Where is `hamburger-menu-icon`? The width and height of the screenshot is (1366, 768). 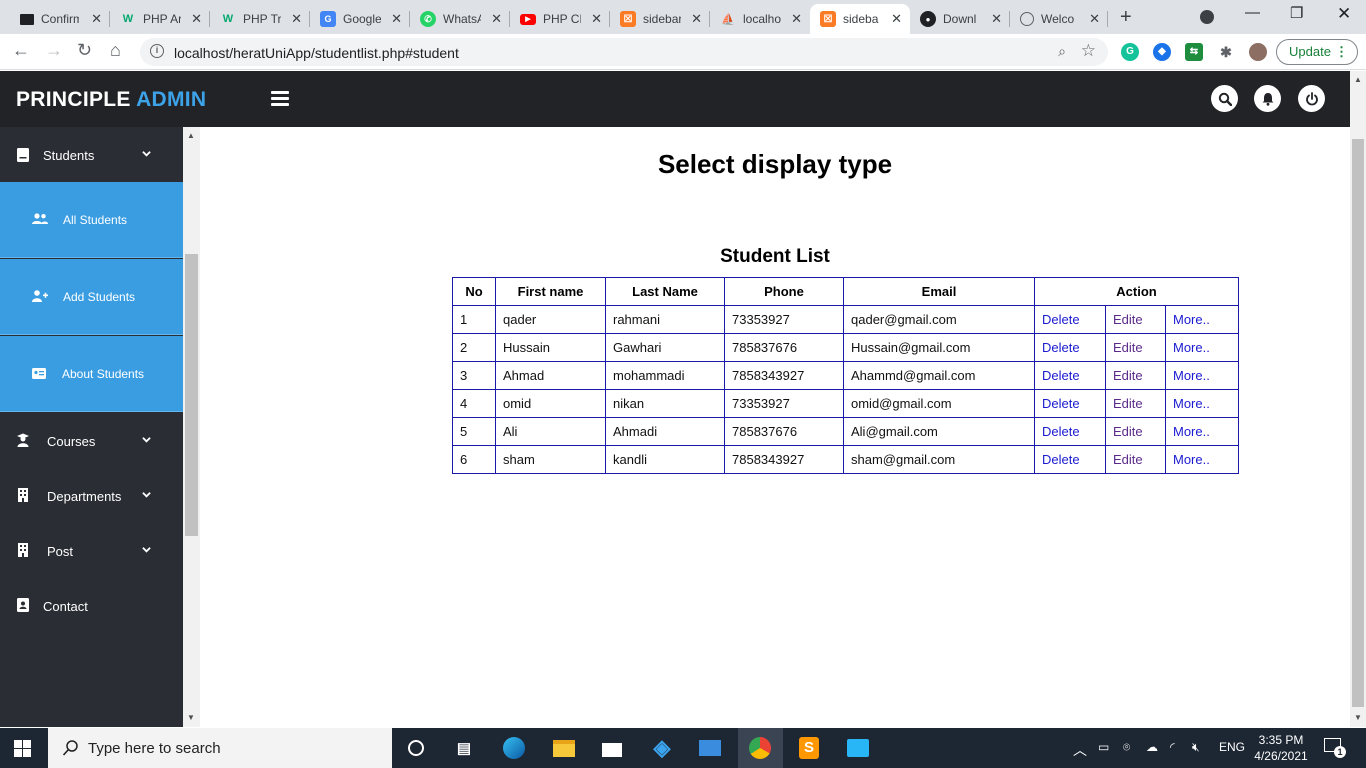
hamburger-menu-icon is located at coordinates (280, 98).